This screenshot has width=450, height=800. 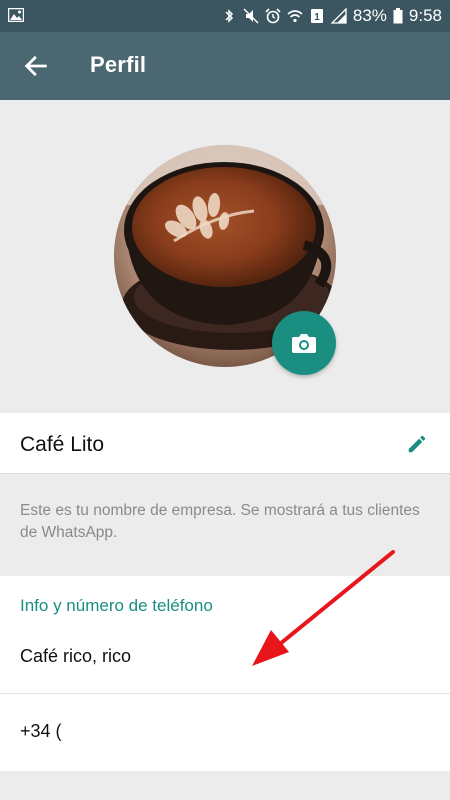 I want to click on image-icon, so click(x=16, y=15).